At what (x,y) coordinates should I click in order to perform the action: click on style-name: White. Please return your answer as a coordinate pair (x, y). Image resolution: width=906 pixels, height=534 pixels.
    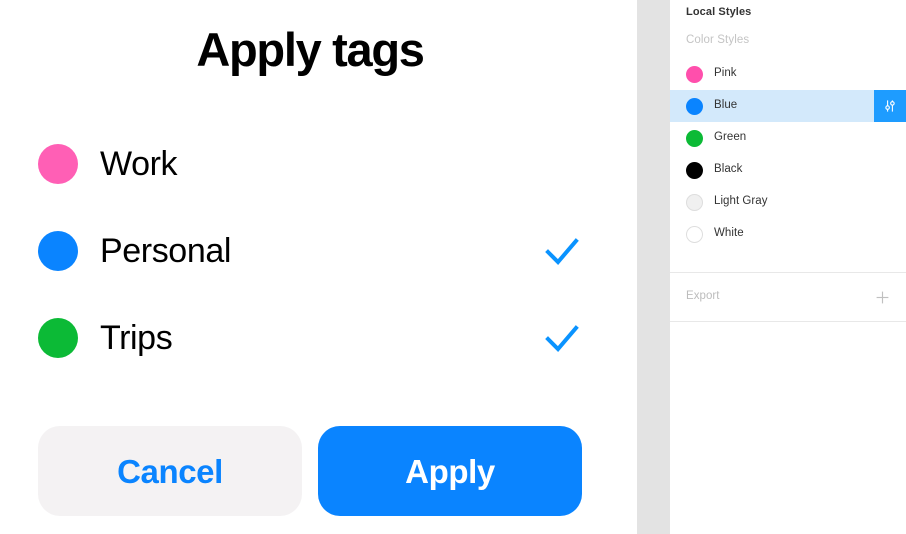
    Looking at the image, I should click on (729, 233).